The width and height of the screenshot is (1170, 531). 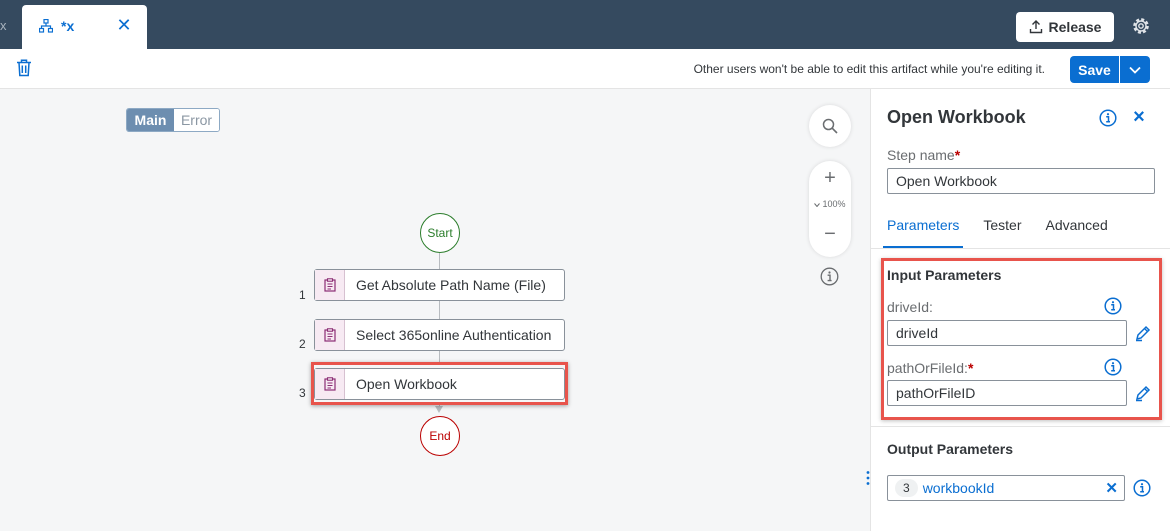 What do you see at coordinates (302, 393) in the screenshot?
I see `step-number: 3` at bounding box center [302, 393].